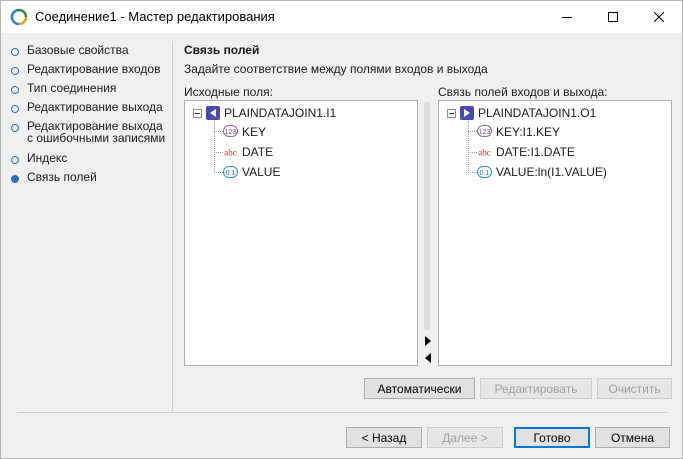 The height and width of the screenshot is (459, 683). What do you see at coordinates (254, 132) in the screenshot?
I see `tree-field-key: KEY` at bounding box center [254, 132].